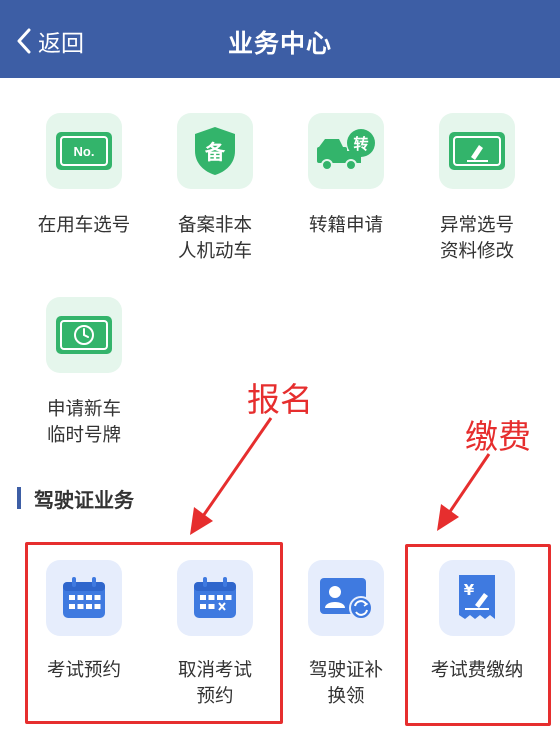 The image size is (560, 738). I want to click on plate-edit-icon, so click(477, 151).